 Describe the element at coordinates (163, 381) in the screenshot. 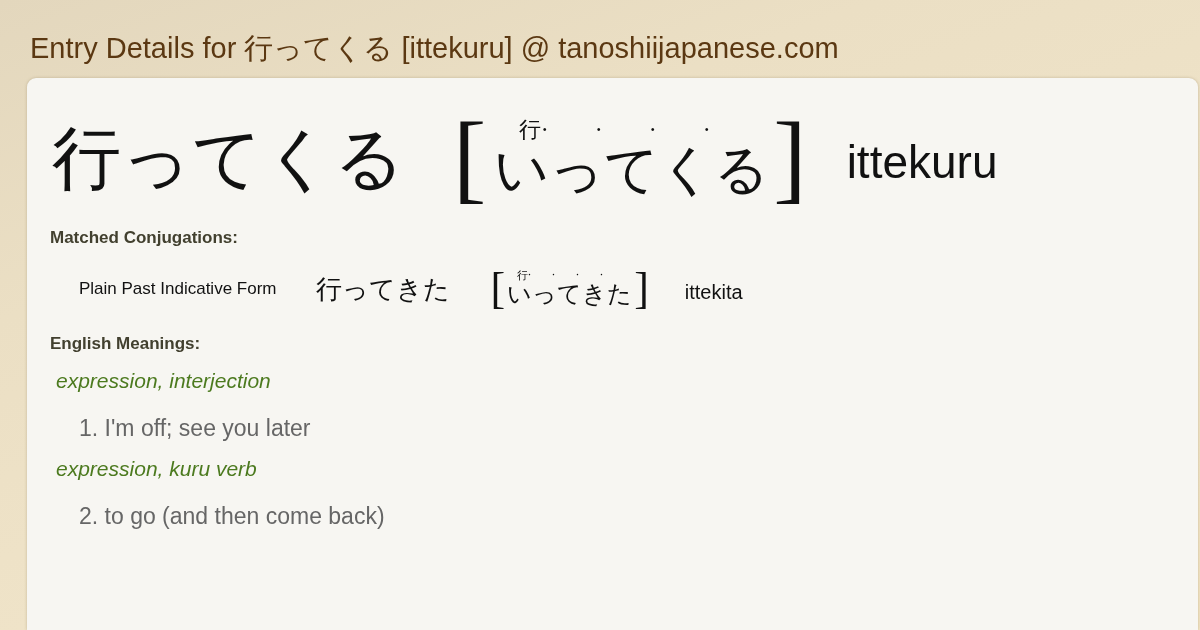

I see `part-of-speech: expression, interjection` at that location.